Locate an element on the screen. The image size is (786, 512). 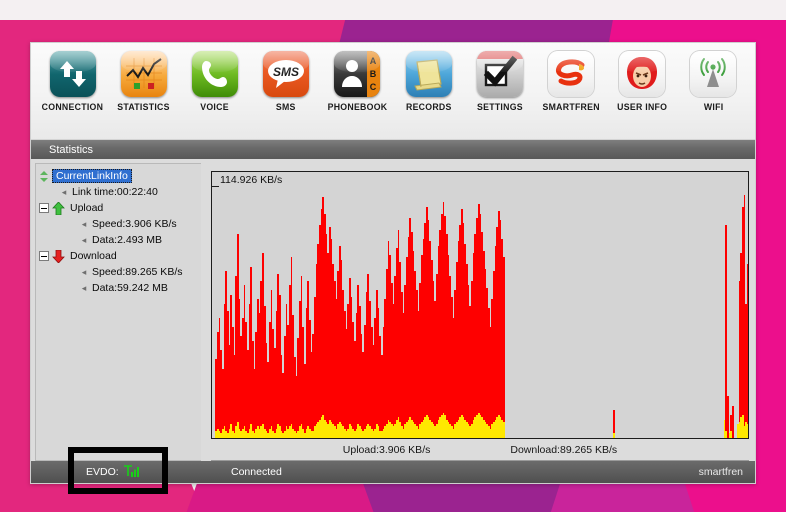
panel-divider is located at coordinates (206, 312).